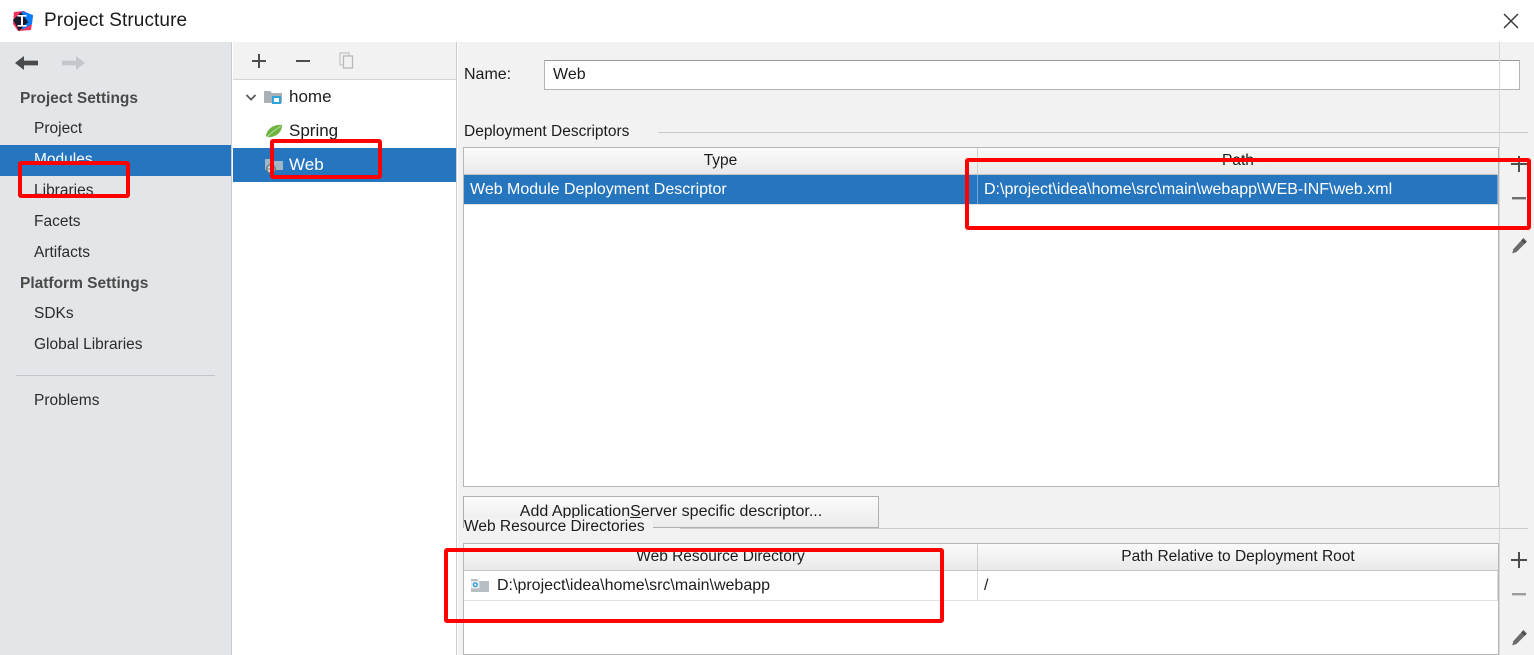 Image resolution: width=1534 pixels, height=655 pixels. Describe the element at coordinates (115, 160) in the screenshot. I see `sidebar-item-modules: Modules` at that location.